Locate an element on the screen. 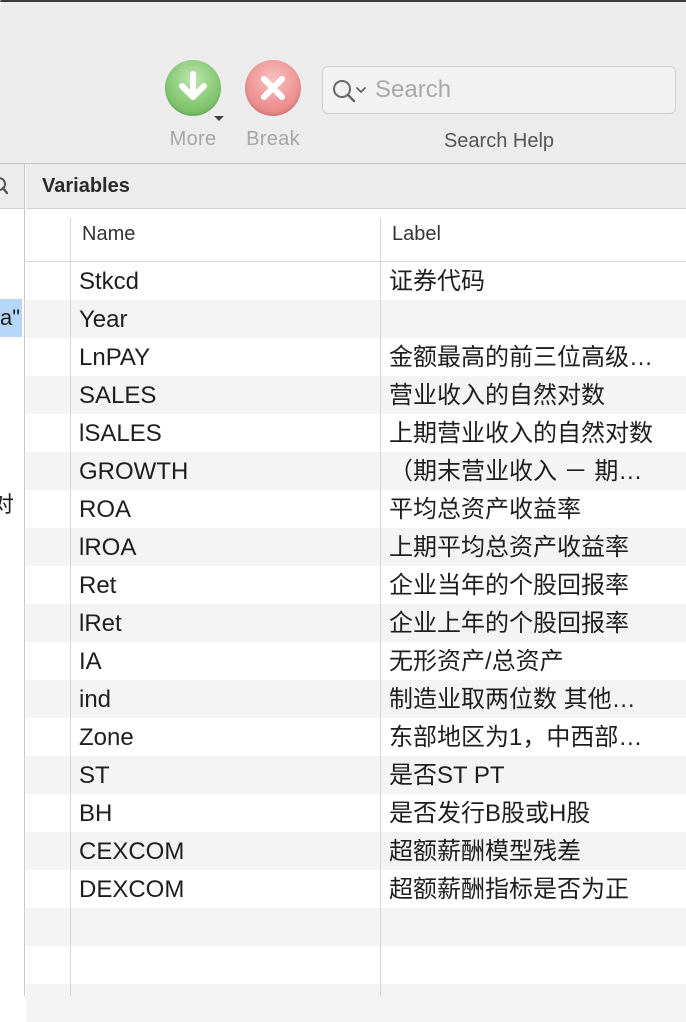  variable-name: Year is located at coordinates (103, 319).